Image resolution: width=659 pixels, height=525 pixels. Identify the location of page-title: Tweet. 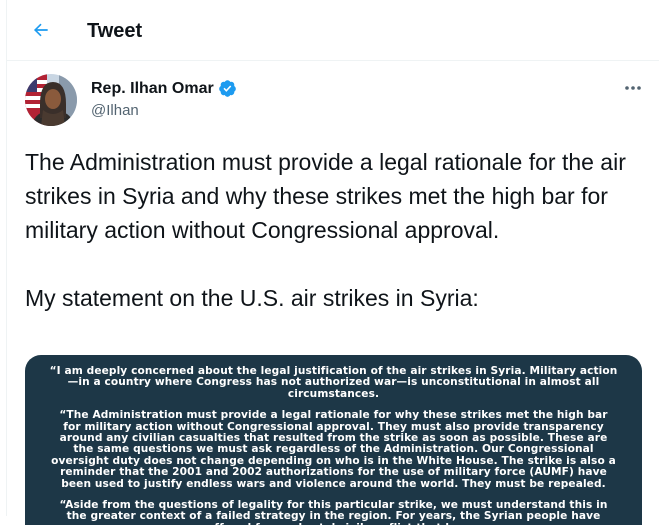
(115, 31).